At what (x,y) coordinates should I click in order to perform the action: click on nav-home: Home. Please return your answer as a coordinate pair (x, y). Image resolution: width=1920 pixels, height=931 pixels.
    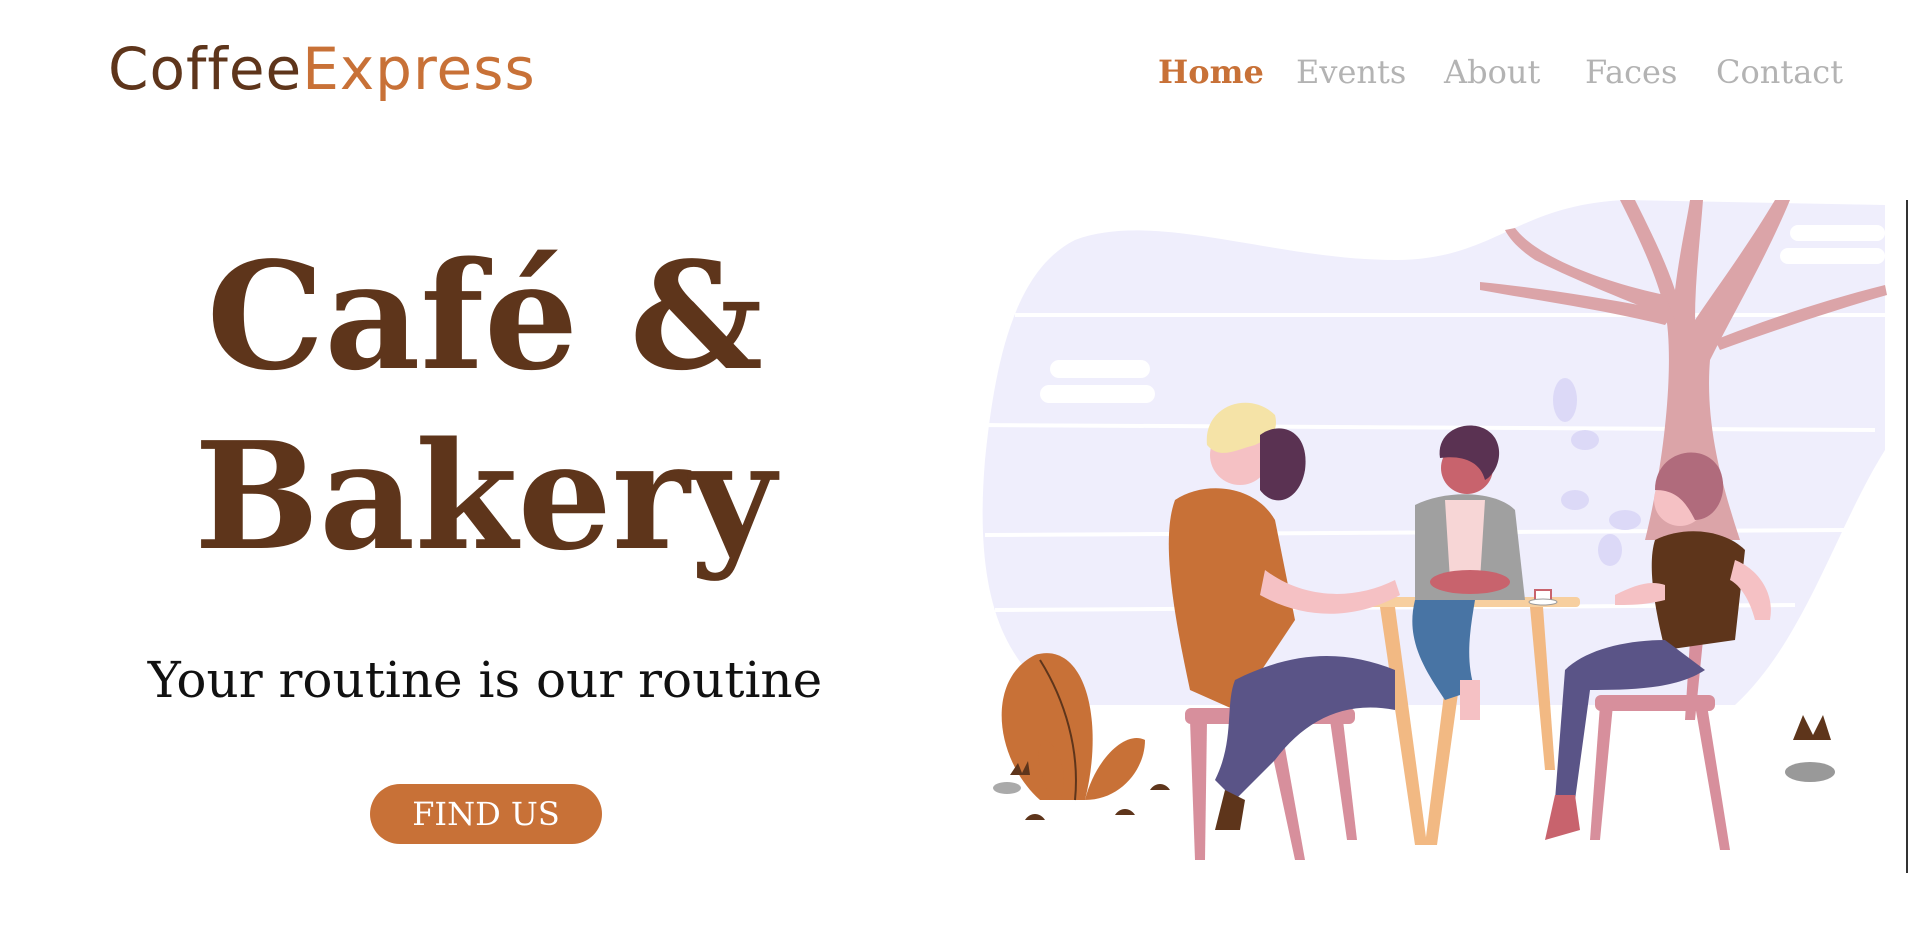
    Looking at the image, I should click on (1211, 72).